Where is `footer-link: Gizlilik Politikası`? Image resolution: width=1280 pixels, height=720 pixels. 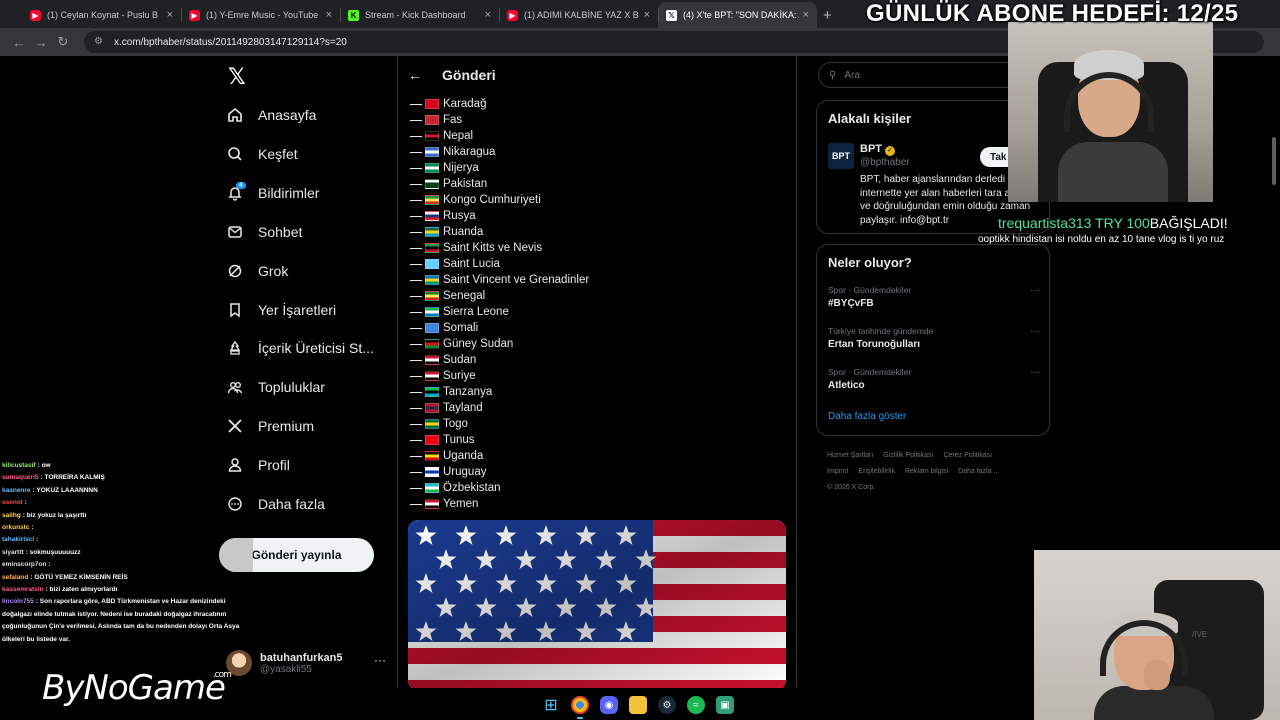
footer-link: Gizlilik Politikası is located at coordinates (908, 455).